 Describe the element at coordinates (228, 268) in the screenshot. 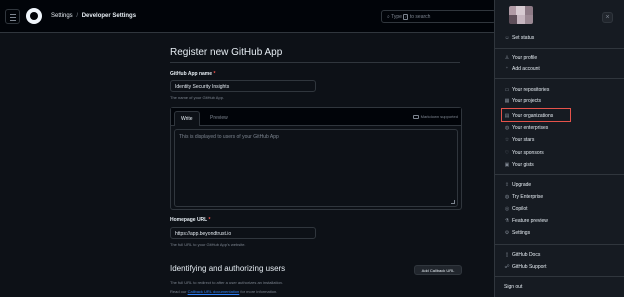

I see `section-title: Identifying and authorizing users` at that location.